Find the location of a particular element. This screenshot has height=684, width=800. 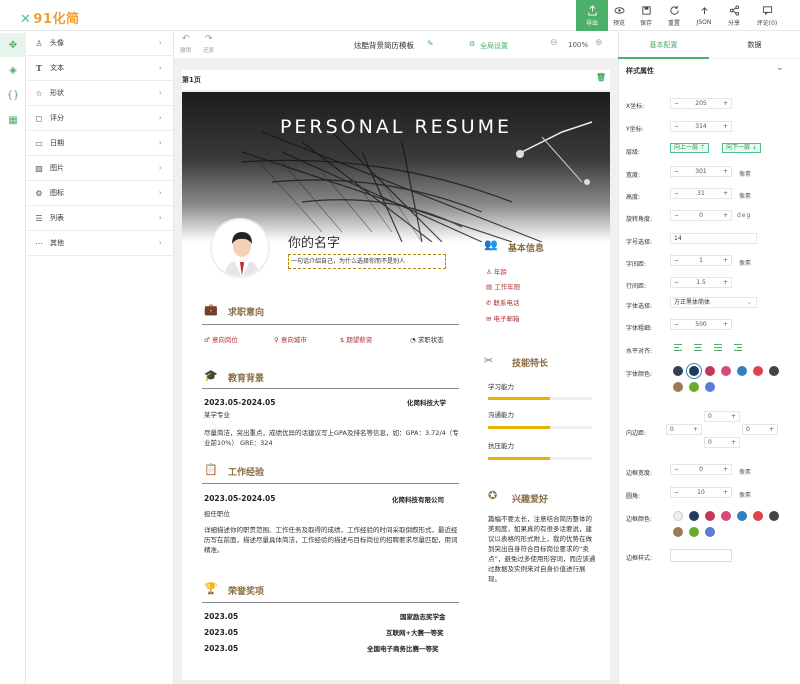

work-date: 2023.05-2024.05 is located at coordinates (239, 499).